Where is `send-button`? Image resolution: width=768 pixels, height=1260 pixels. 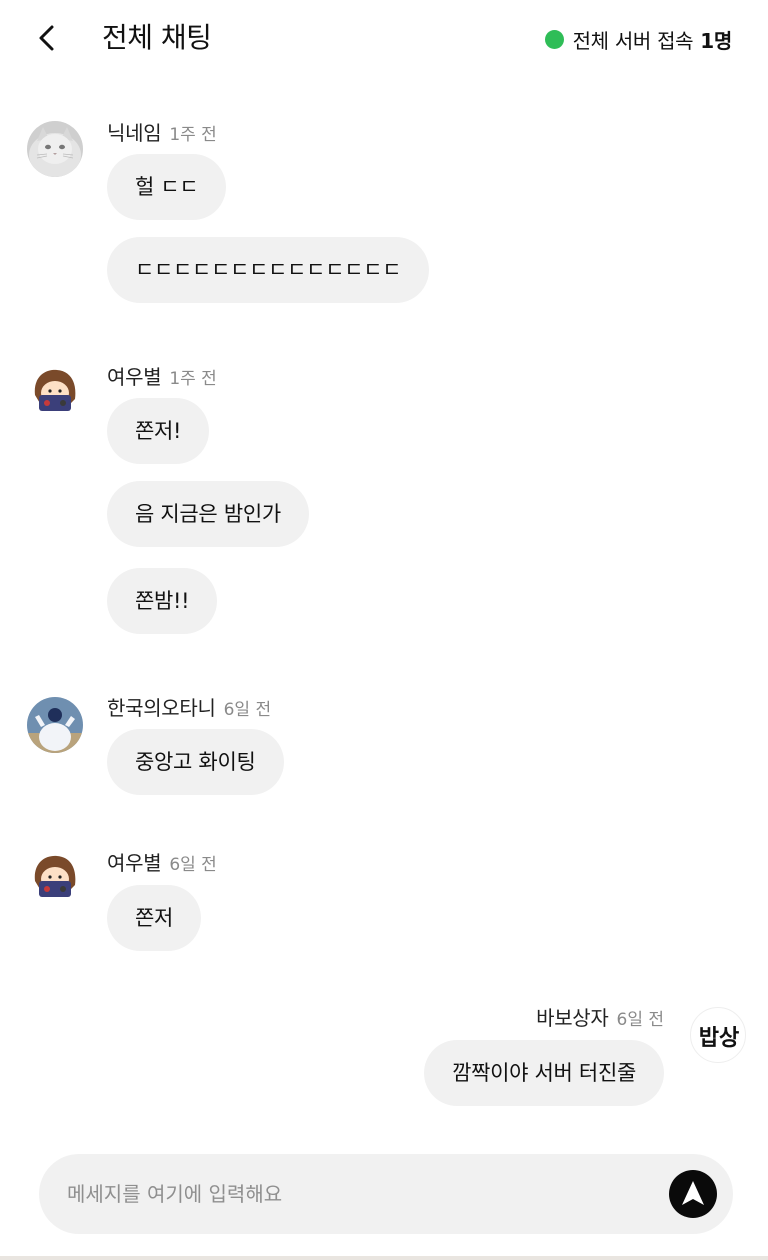 send-button is located at coordinates (693, 1194).